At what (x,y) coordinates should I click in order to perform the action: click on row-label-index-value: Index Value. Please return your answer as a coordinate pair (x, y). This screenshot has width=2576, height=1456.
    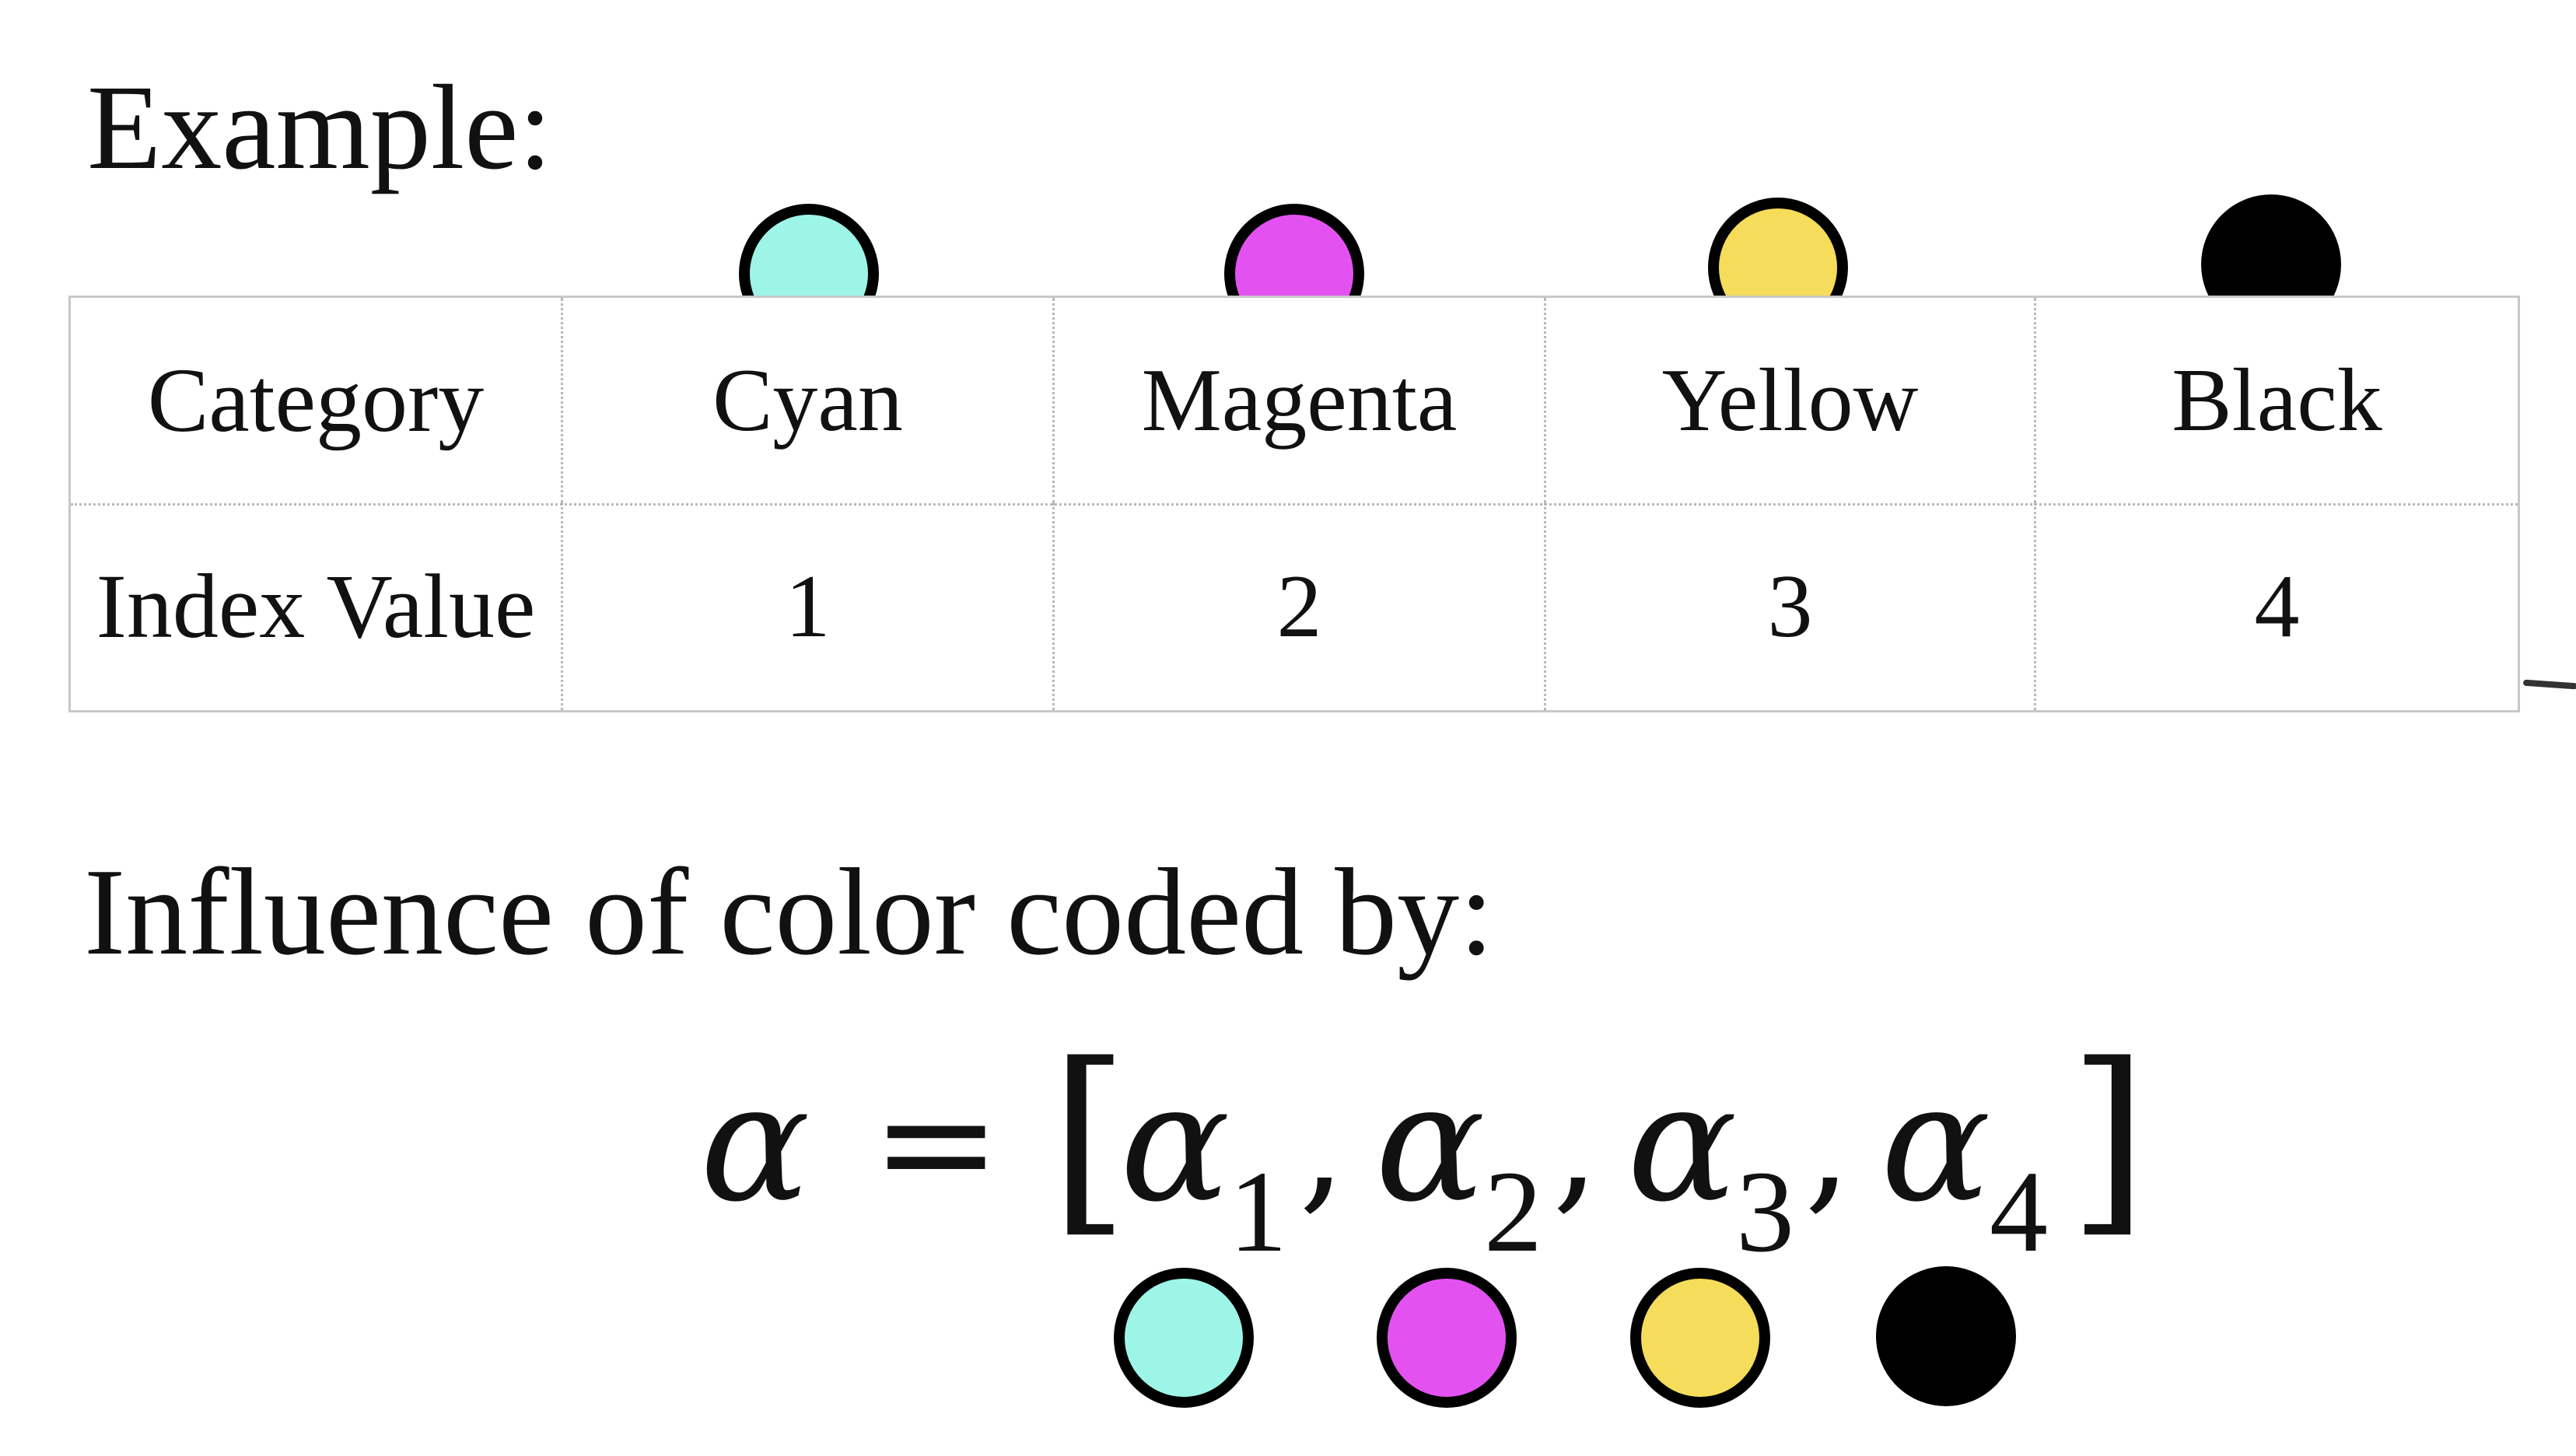
    Looking at the image, I should click on (316, 606).